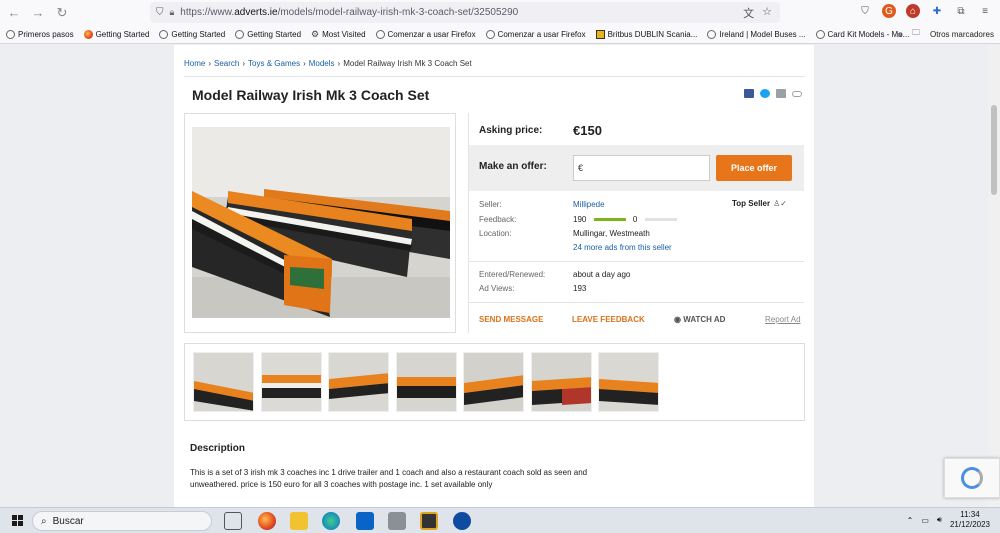 The width and height of the screenshot is (1000, 533). I want to click on chevron-up-icon: ⌃, so click(910, 520).